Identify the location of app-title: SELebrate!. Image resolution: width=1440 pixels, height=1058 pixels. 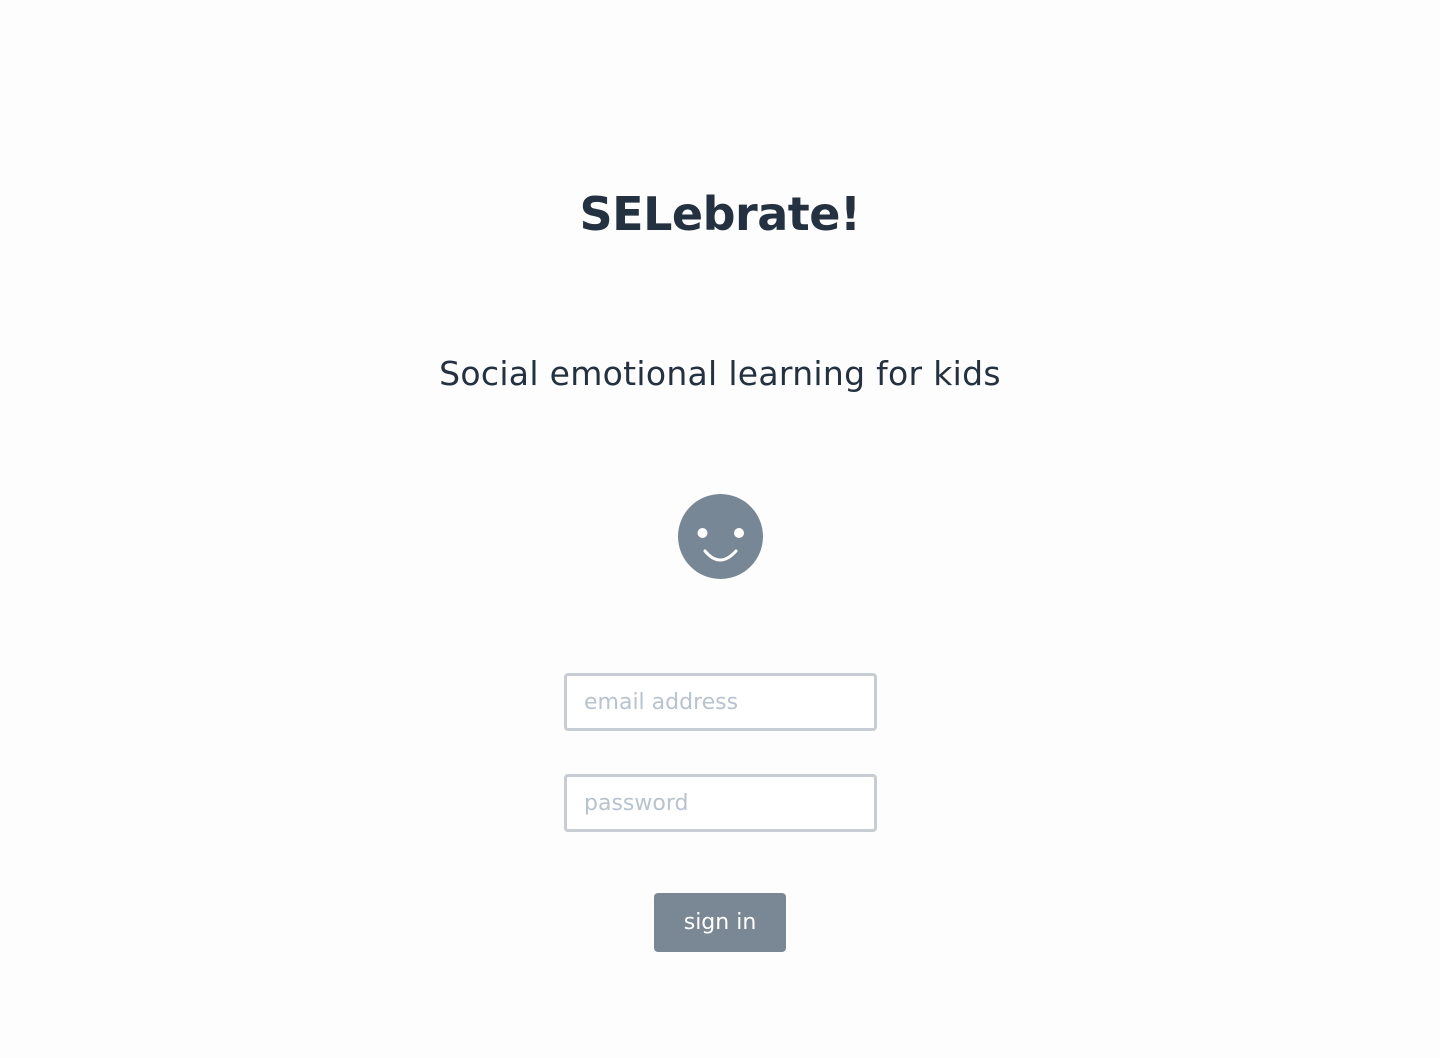
(720, 214).